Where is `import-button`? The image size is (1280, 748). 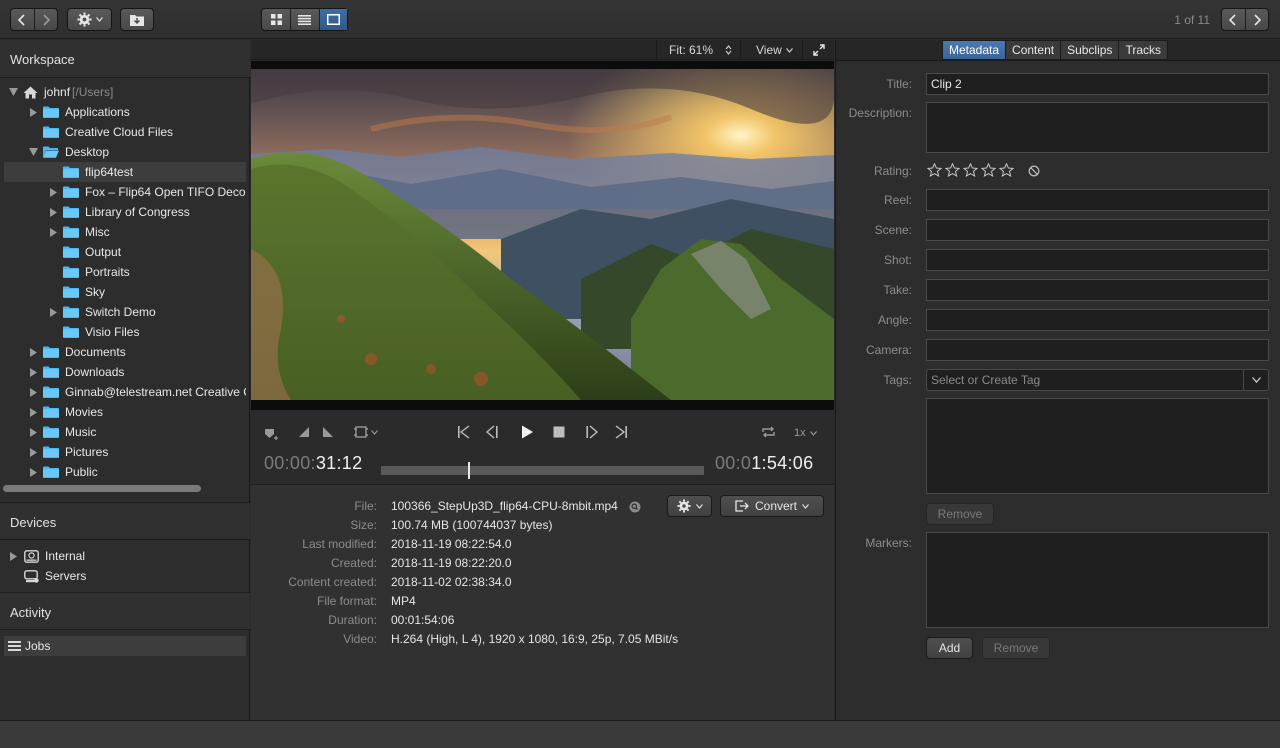
import-button is located at coordinates (137, 19).